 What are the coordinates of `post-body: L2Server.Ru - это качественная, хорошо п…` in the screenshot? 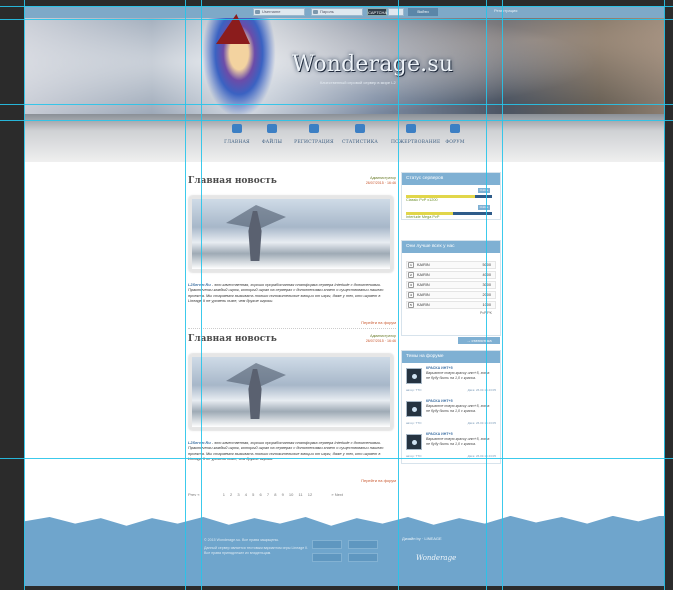 It's located at (286, 293).